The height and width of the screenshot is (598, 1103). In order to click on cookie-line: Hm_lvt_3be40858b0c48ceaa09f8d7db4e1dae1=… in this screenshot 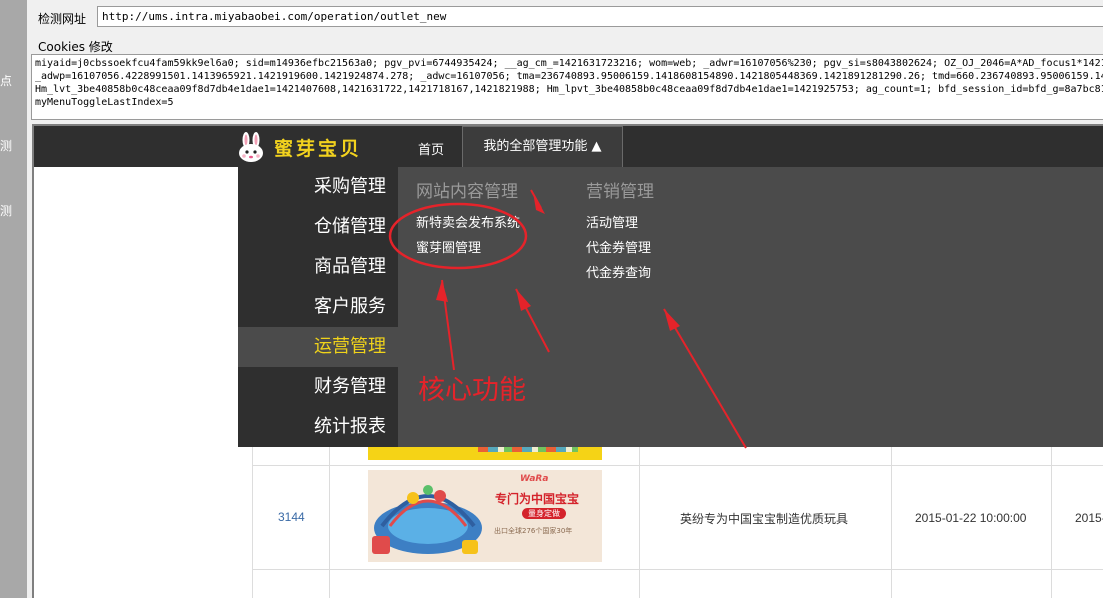, I will do `click(569, 89)`.